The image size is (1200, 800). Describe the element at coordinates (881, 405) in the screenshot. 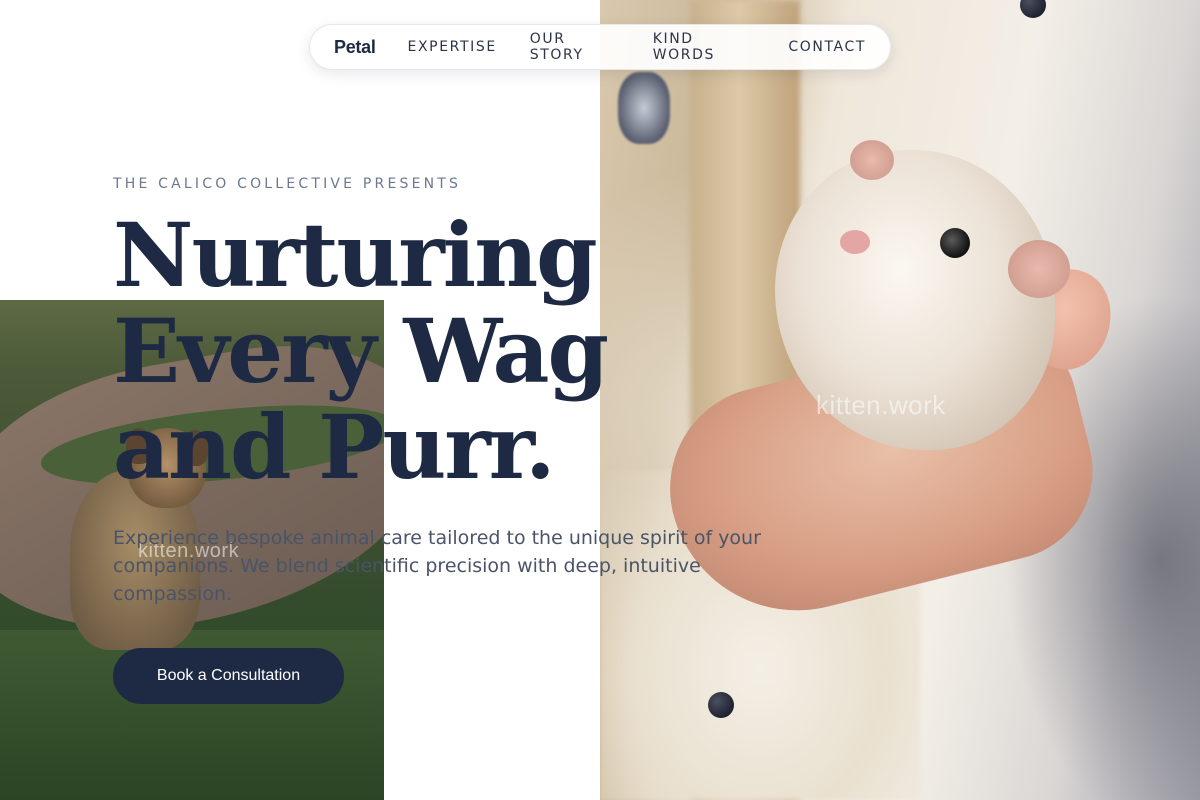

I see `photo-watermark: kitten.work` at that location.